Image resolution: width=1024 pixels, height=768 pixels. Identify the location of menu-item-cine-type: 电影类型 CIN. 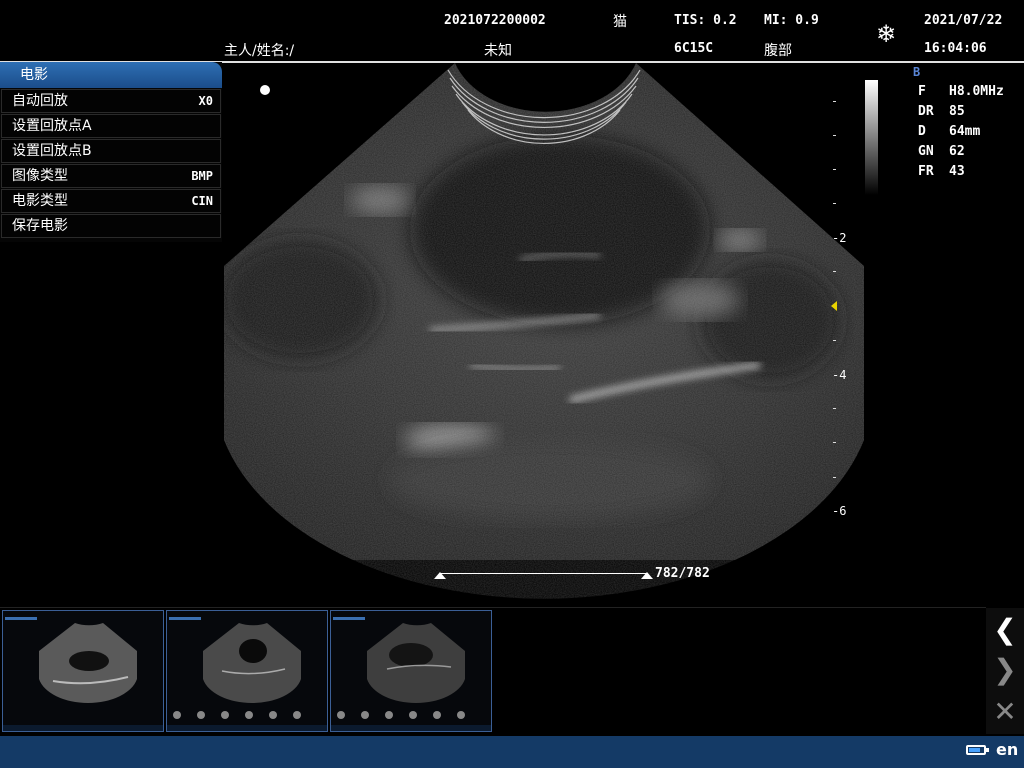
(111, 201).